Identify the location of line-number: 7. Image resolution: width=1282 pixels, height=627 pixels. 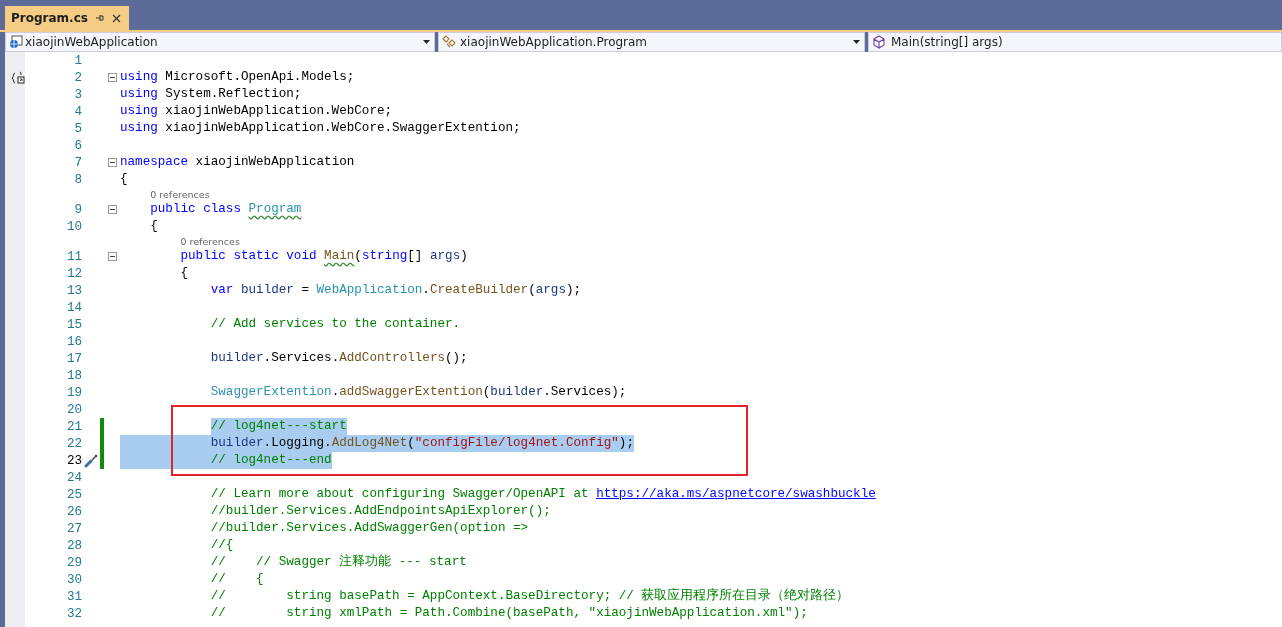
(77, 162).